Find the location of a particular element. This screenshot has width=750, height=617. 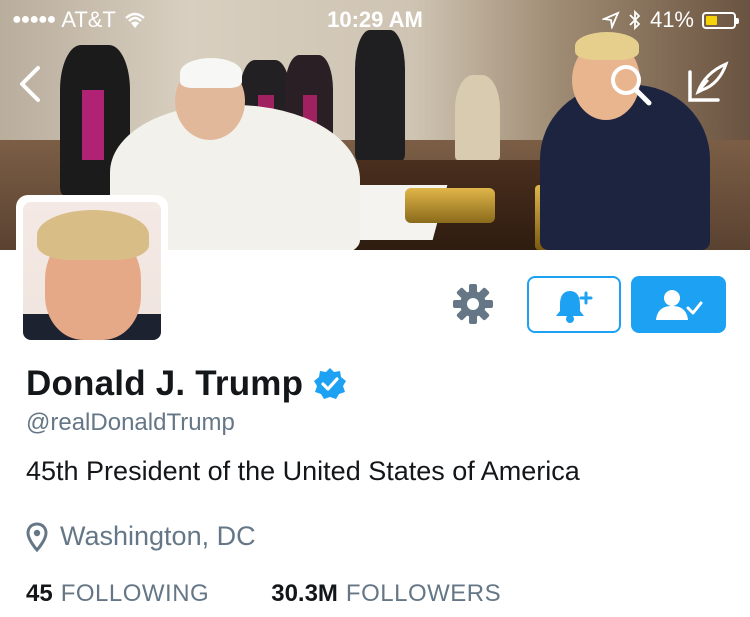

profile-stats: 45 FOLLOWING 30.3M FOLLOWERS is located at coordinates (263, 594).